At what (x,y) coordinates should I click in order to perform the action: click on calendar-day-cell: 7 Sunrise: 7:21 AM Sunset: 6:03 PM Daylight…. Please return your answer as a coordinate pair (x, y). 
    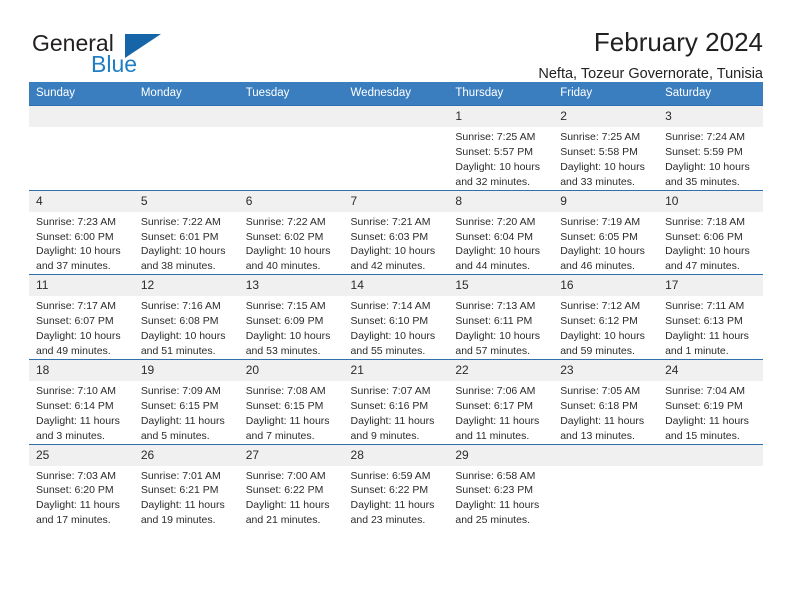
    Looking at the image, I should click on (396, 232).